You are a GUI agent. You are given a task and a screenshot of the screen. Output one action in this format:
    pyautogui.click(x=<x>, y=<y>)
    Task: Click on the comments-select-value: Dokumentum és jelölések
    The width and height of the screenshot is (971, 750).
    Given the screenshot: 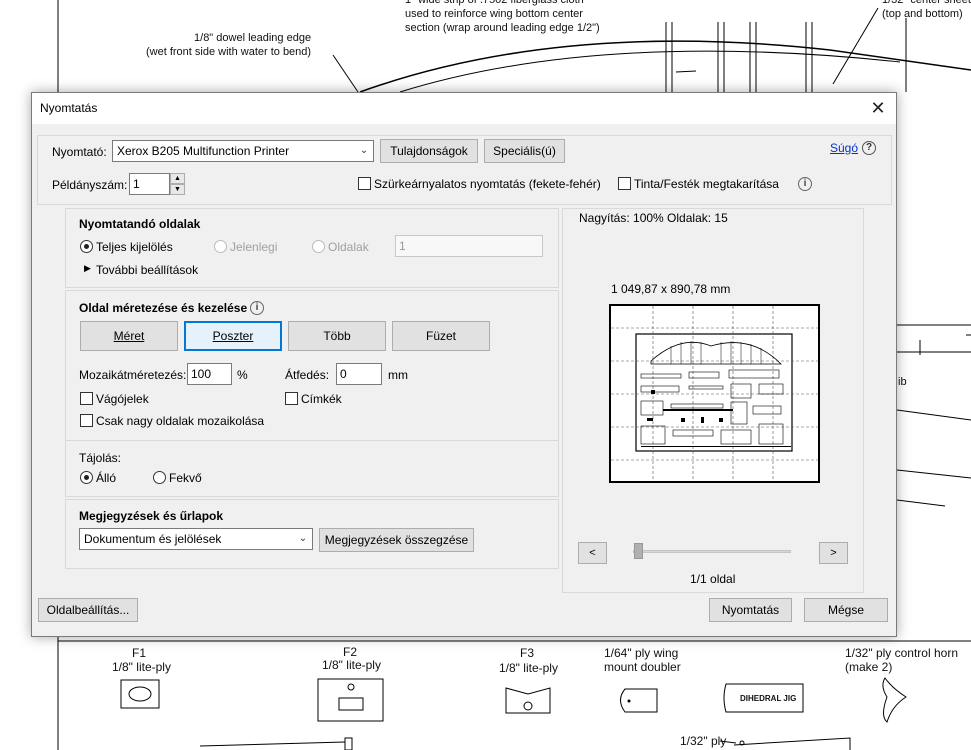 What is the action you would take?
    pyautogui.click(x=153, y=539)
    